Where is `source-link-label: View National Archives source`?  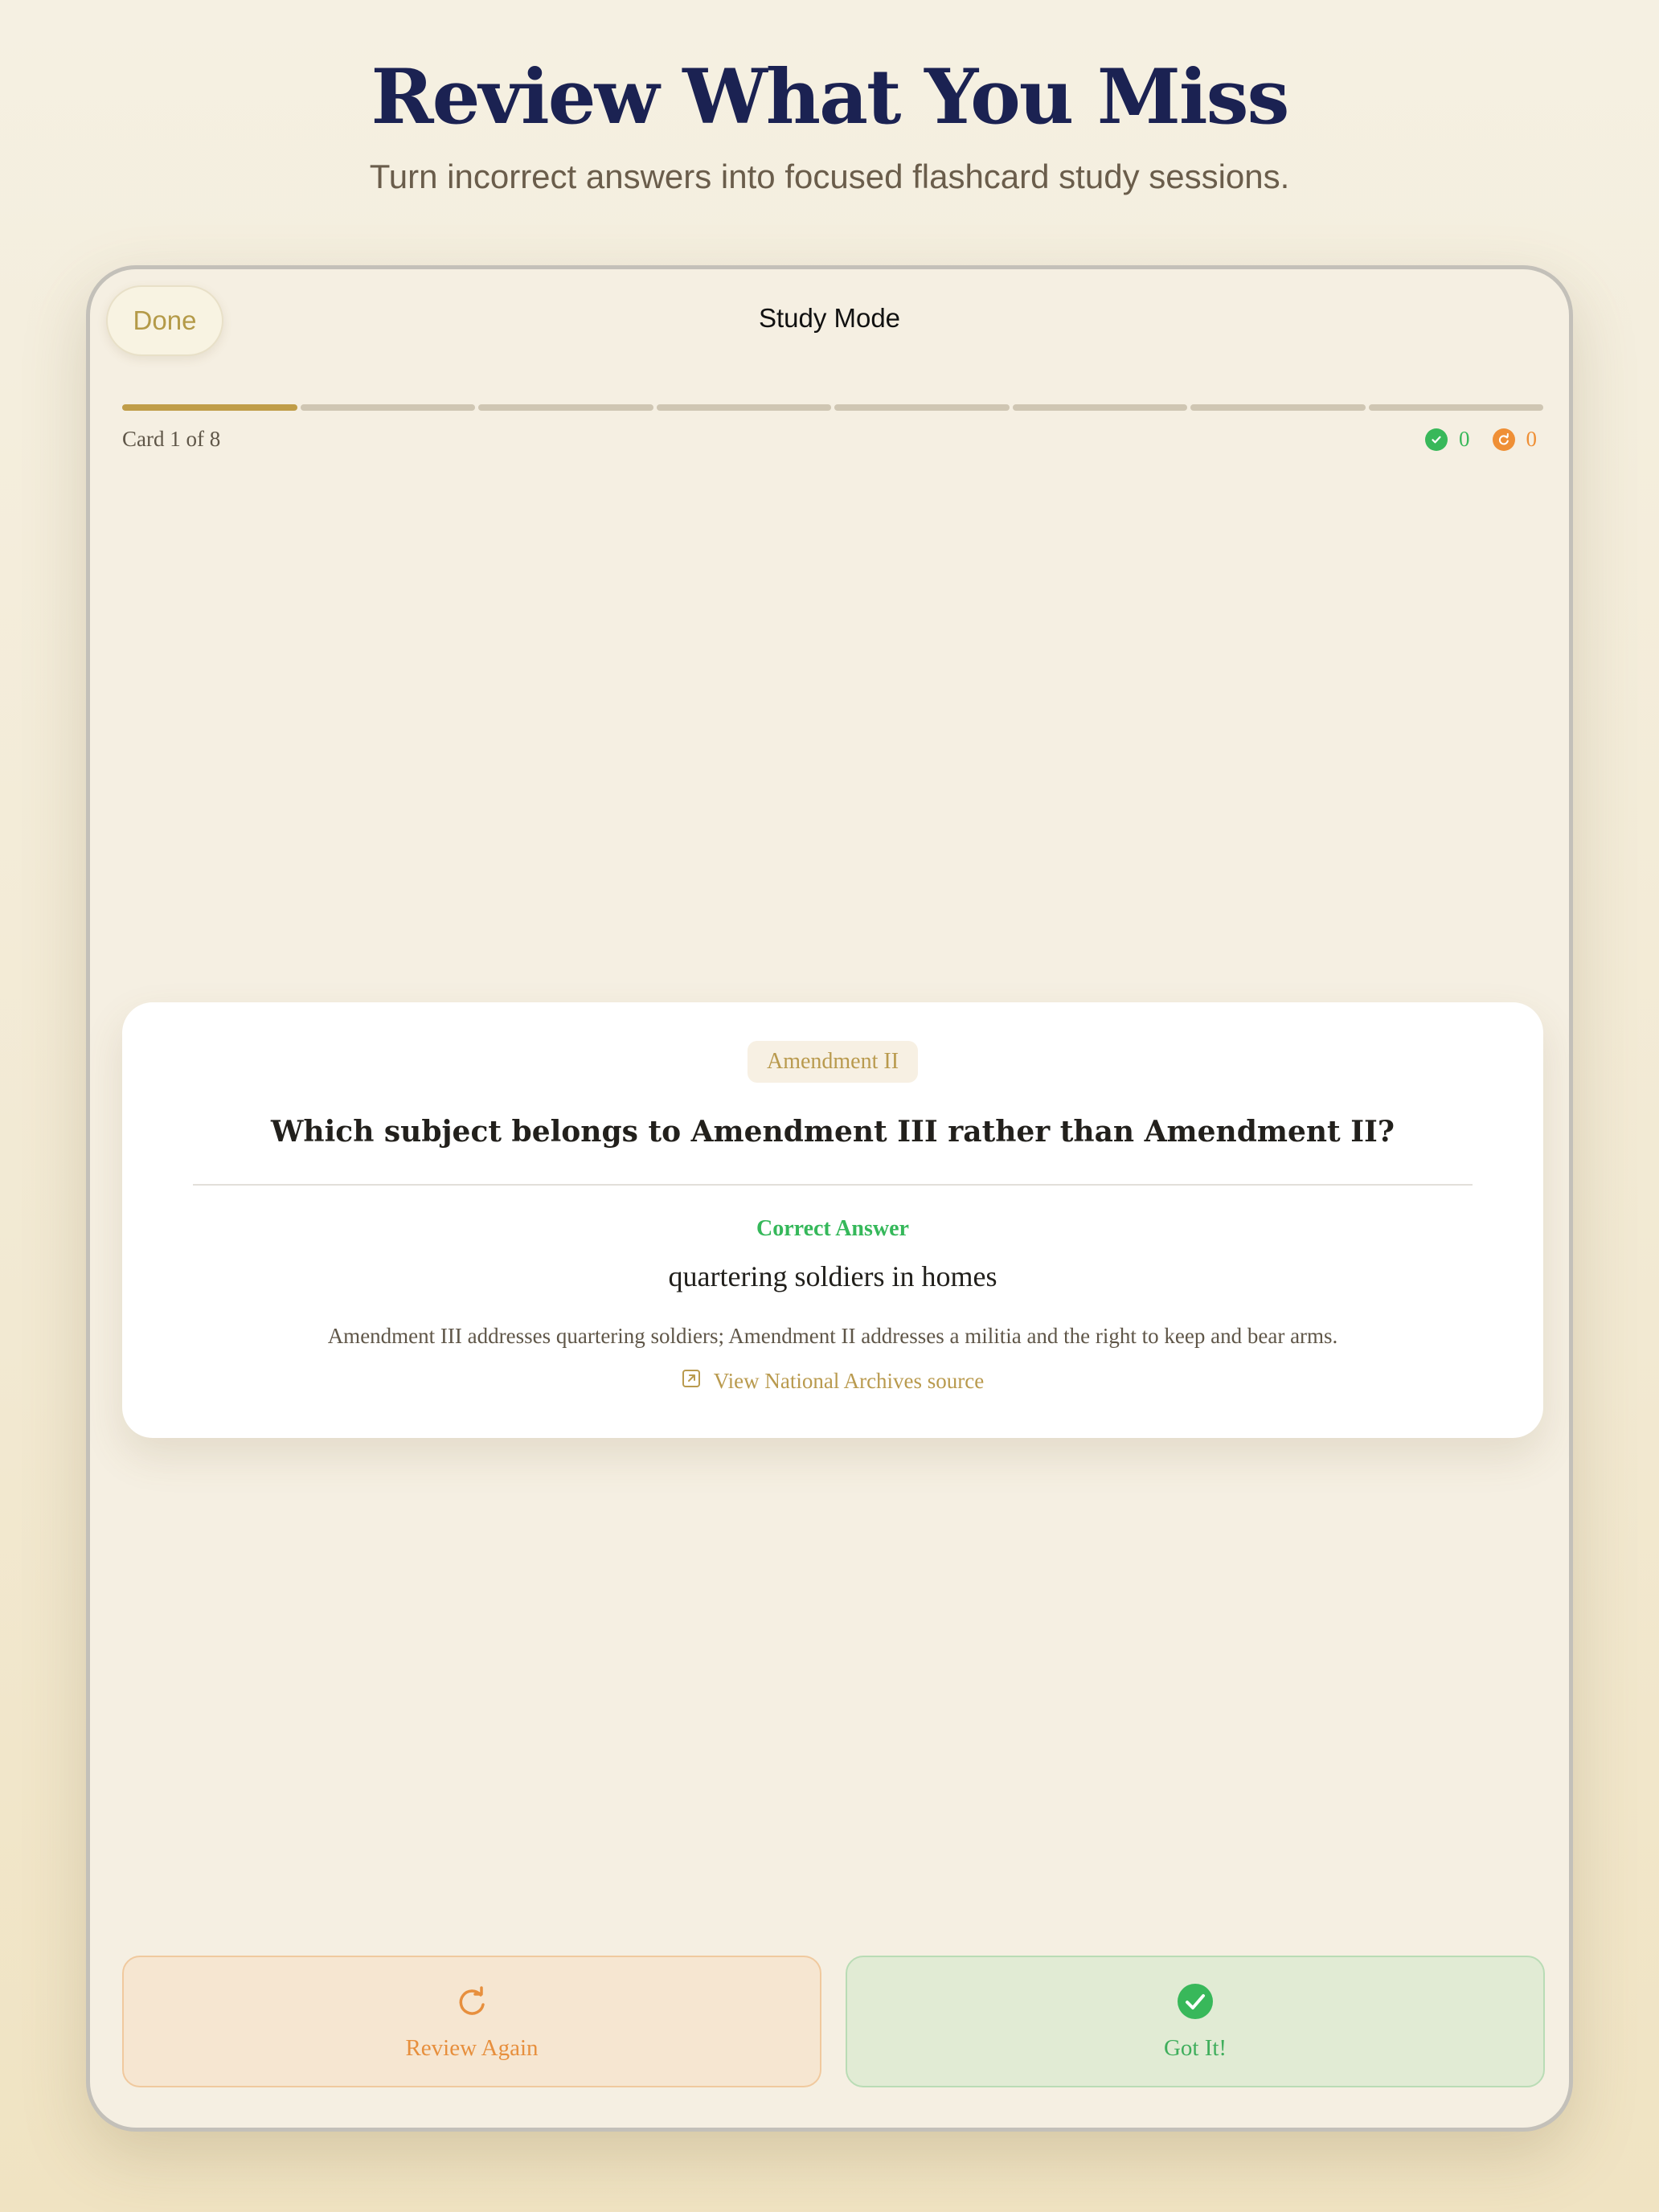 source-link-label: View National Archives source is located at coordinates (849, 1381).